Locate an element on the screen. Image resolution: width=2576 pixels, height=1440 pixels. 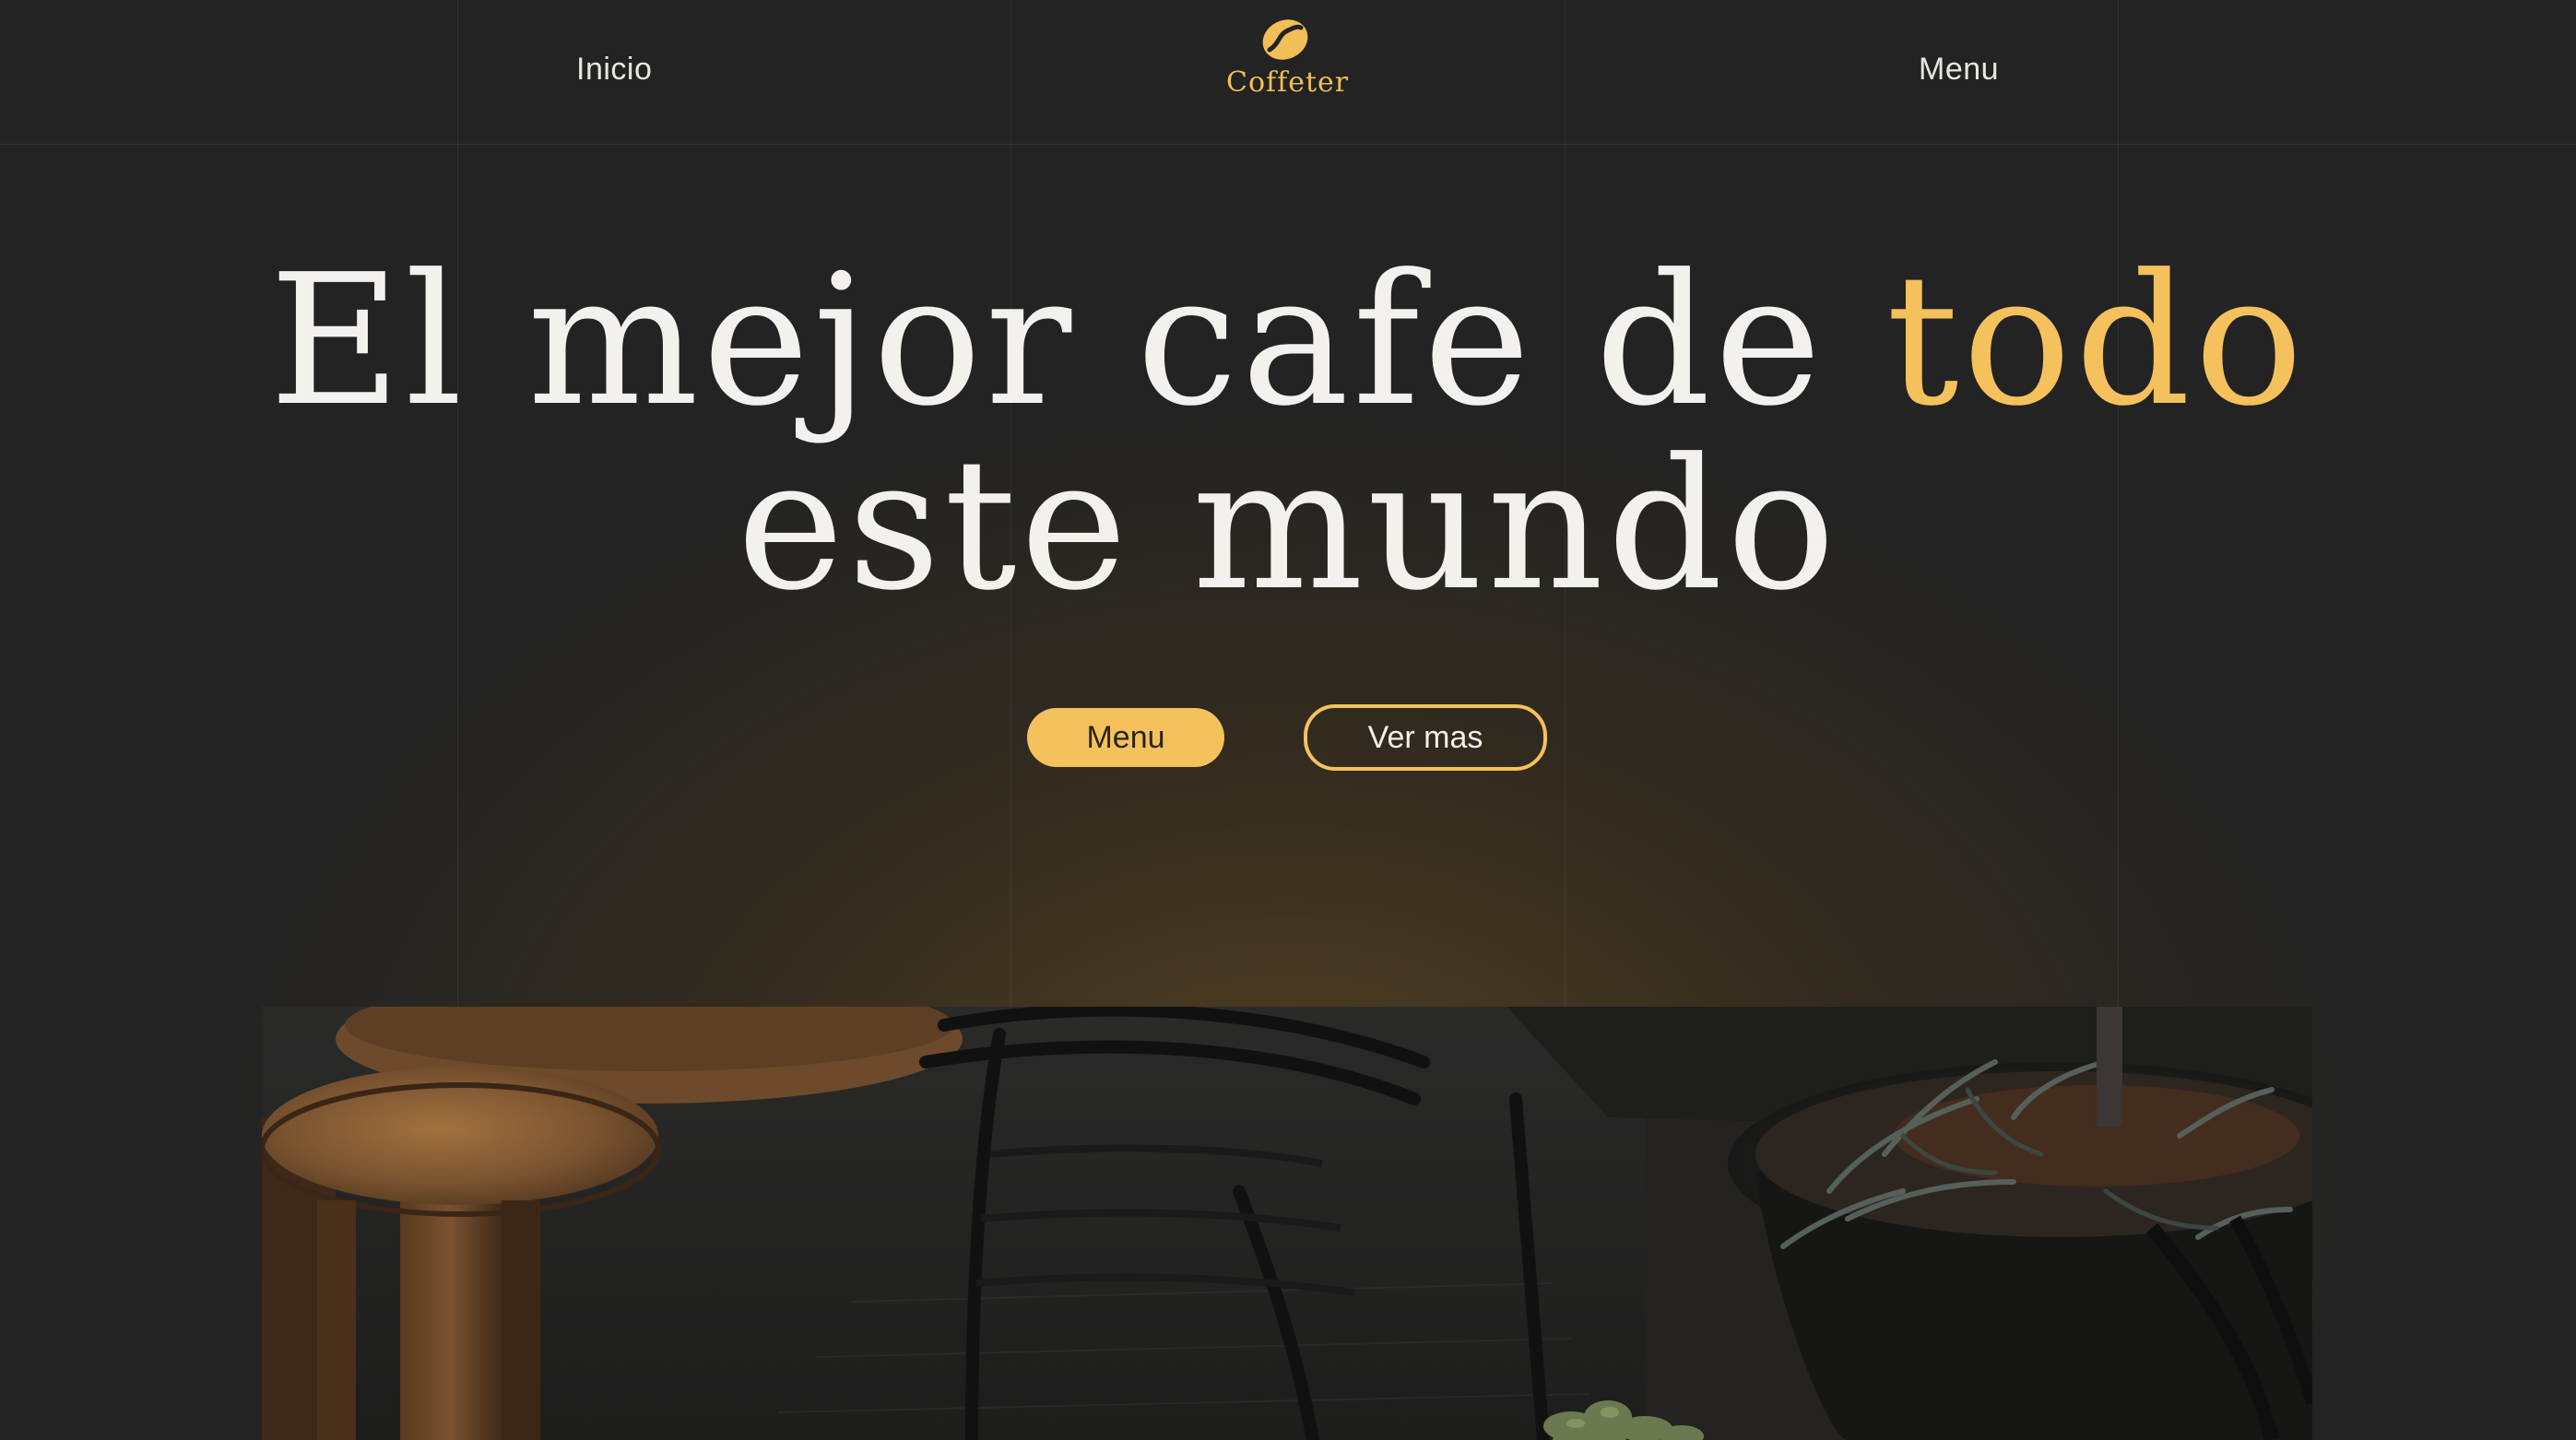
nav-link-menu: Menu is located at coordinates (1959, 70).